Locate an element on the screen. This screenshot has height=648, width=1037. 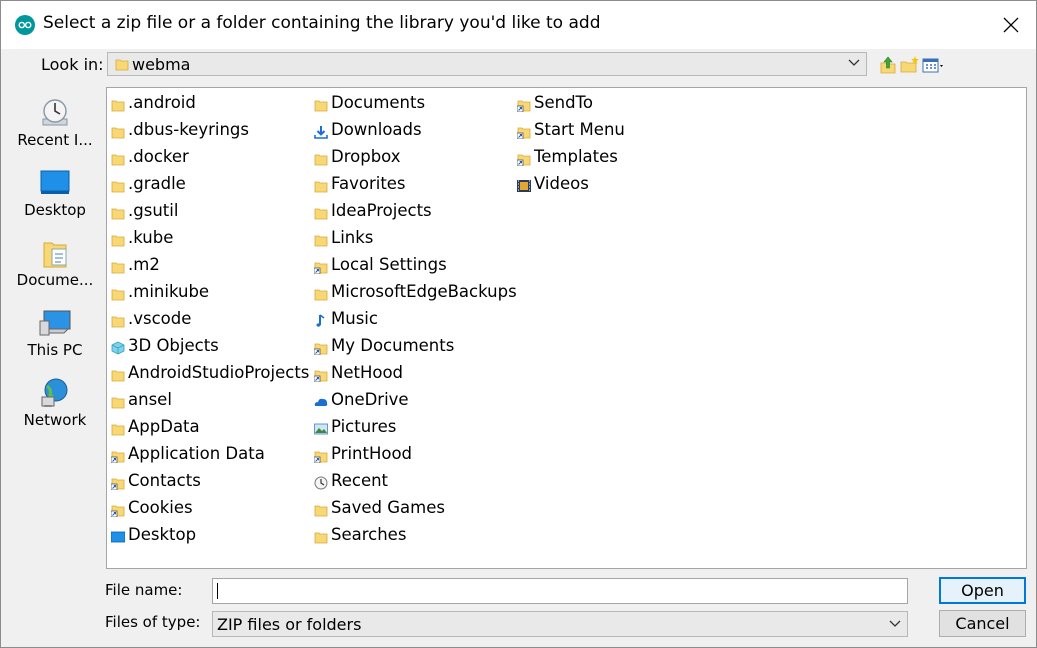
up-one-level-button is located at coordinates (888, 65).